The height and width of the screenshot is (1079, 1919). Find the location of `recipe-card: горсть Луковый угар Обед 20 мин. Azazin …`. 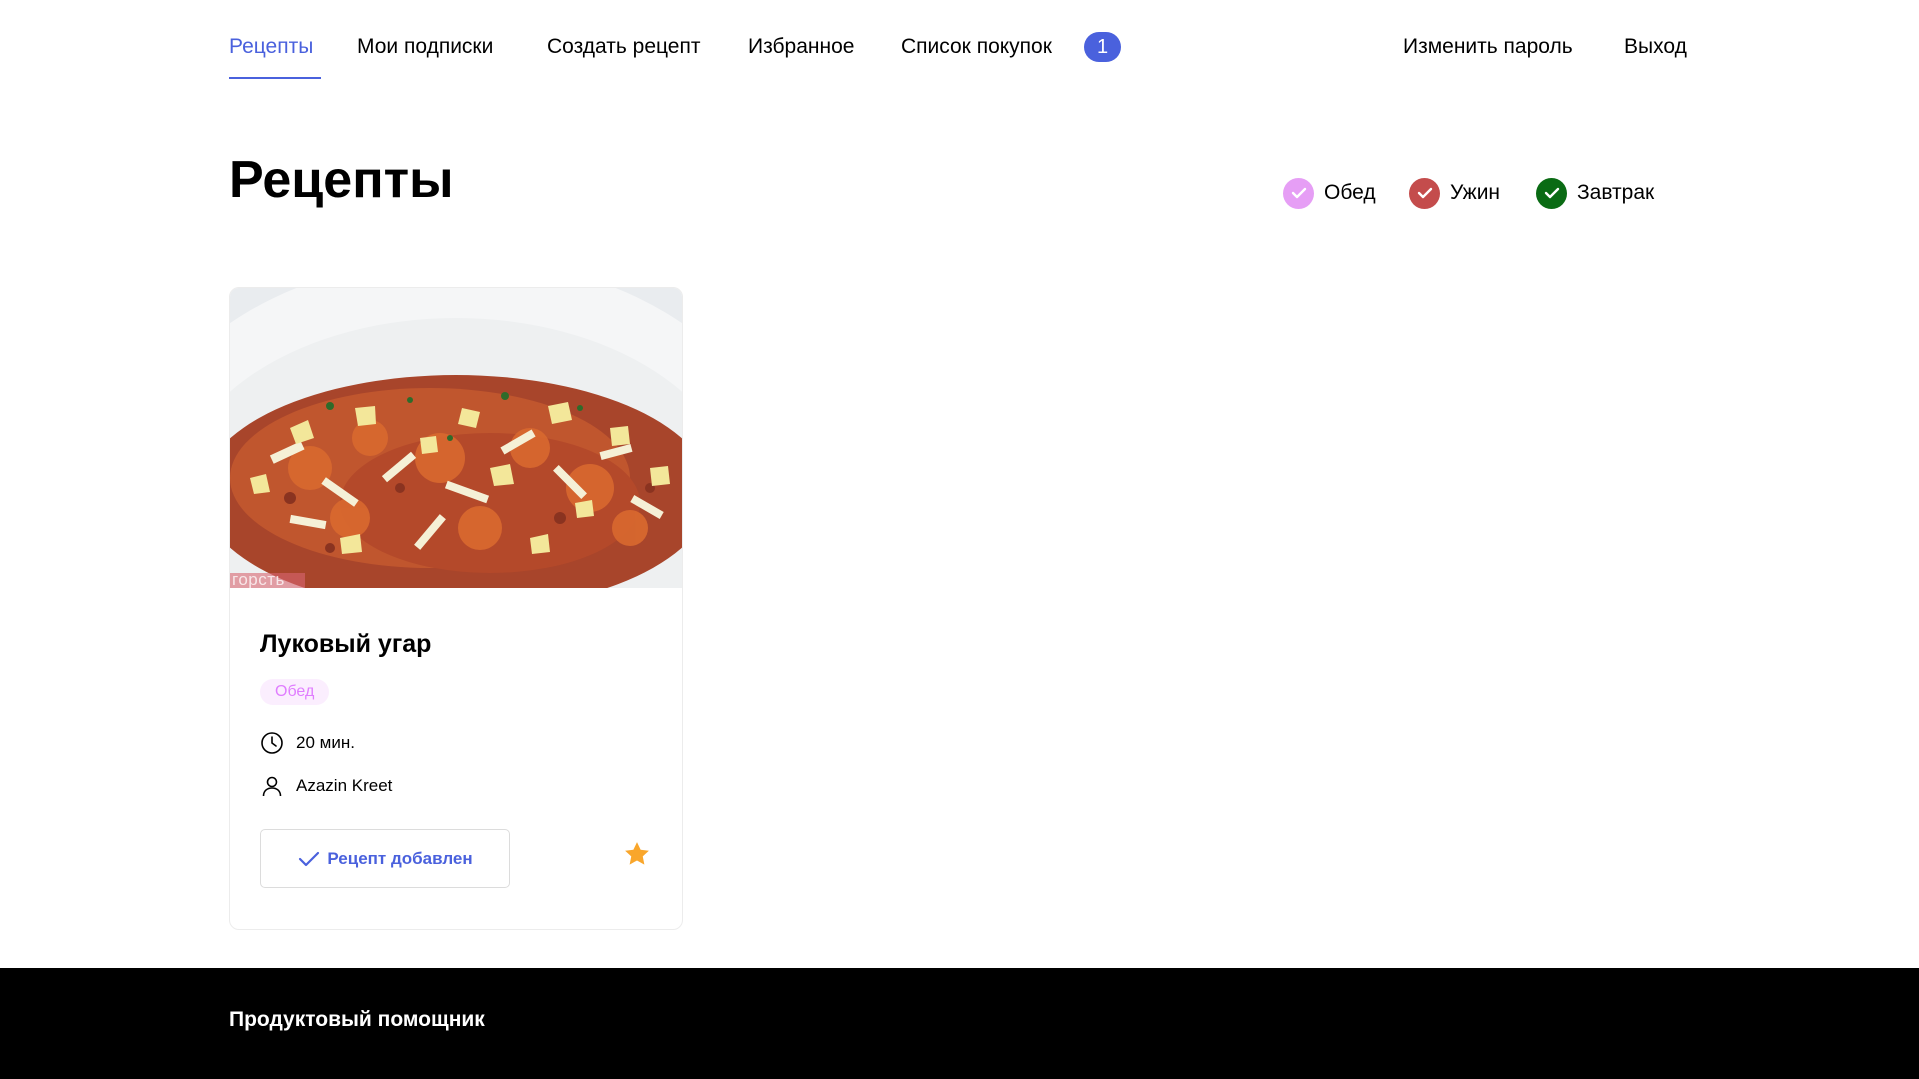

recipe-card: горсть Луковый угар Обед 20 мин. Azazin … is located at coordinates (456, 608).